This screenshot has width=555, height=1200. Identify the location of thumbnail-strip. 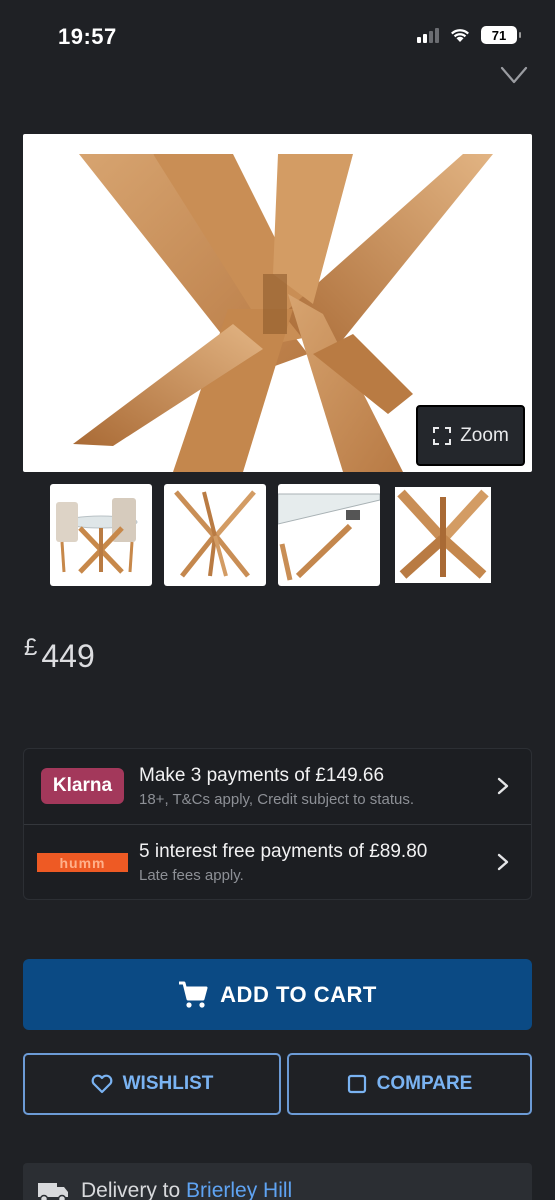
(272, 535).